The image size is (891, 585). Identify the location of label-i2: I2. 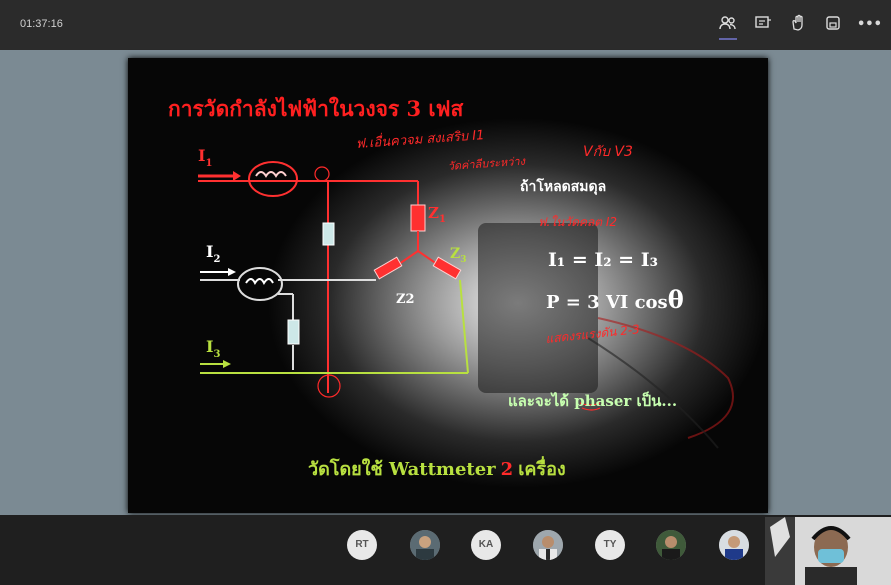
(213, 253).